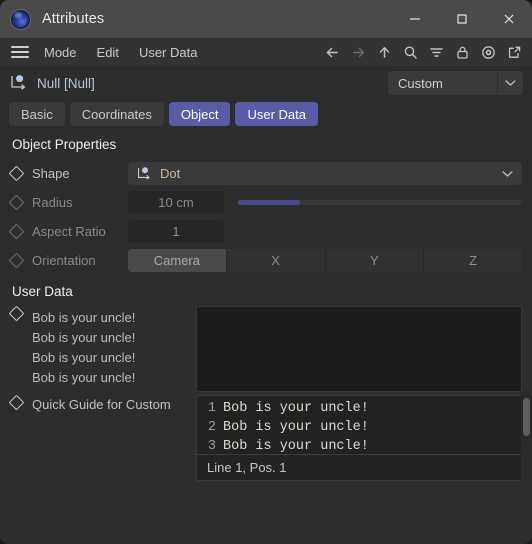 This screenshot has width=532, height=544. What do you see at coordinates (170, 173) in the screenshot?
I see `shape-value: Dot` at bounding box center [170, 173].